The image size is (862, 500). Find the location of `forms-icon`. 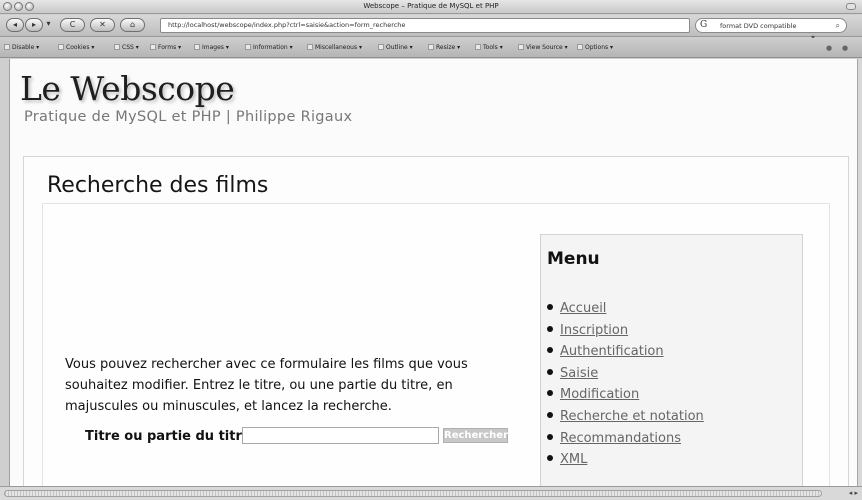

forms-icon is located at coordinates (153, 47).